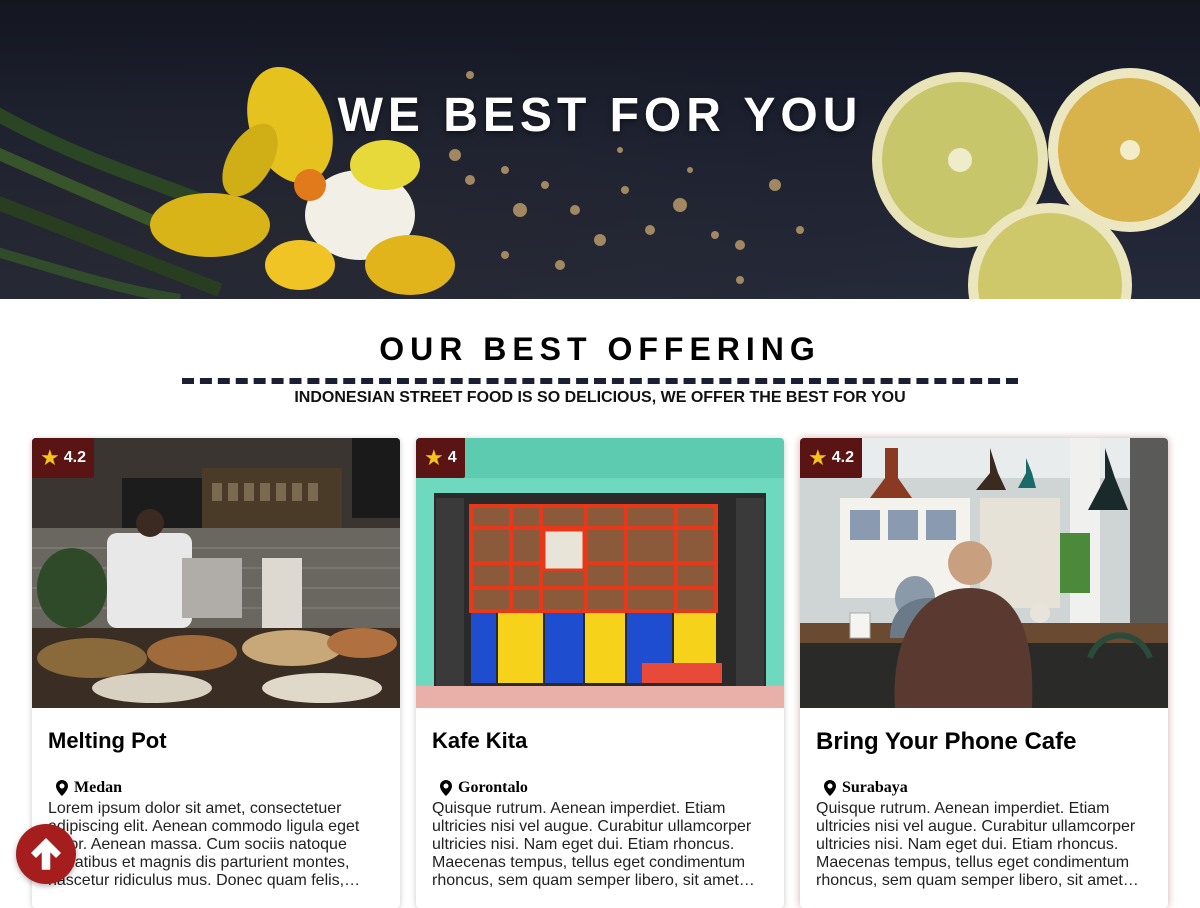 This screenshot has width=1200, height=908. Describe the element at coordinates (984, 742) in the screenshot. I see `restaurant-name: Bring Your Phone Cafe` at that location.